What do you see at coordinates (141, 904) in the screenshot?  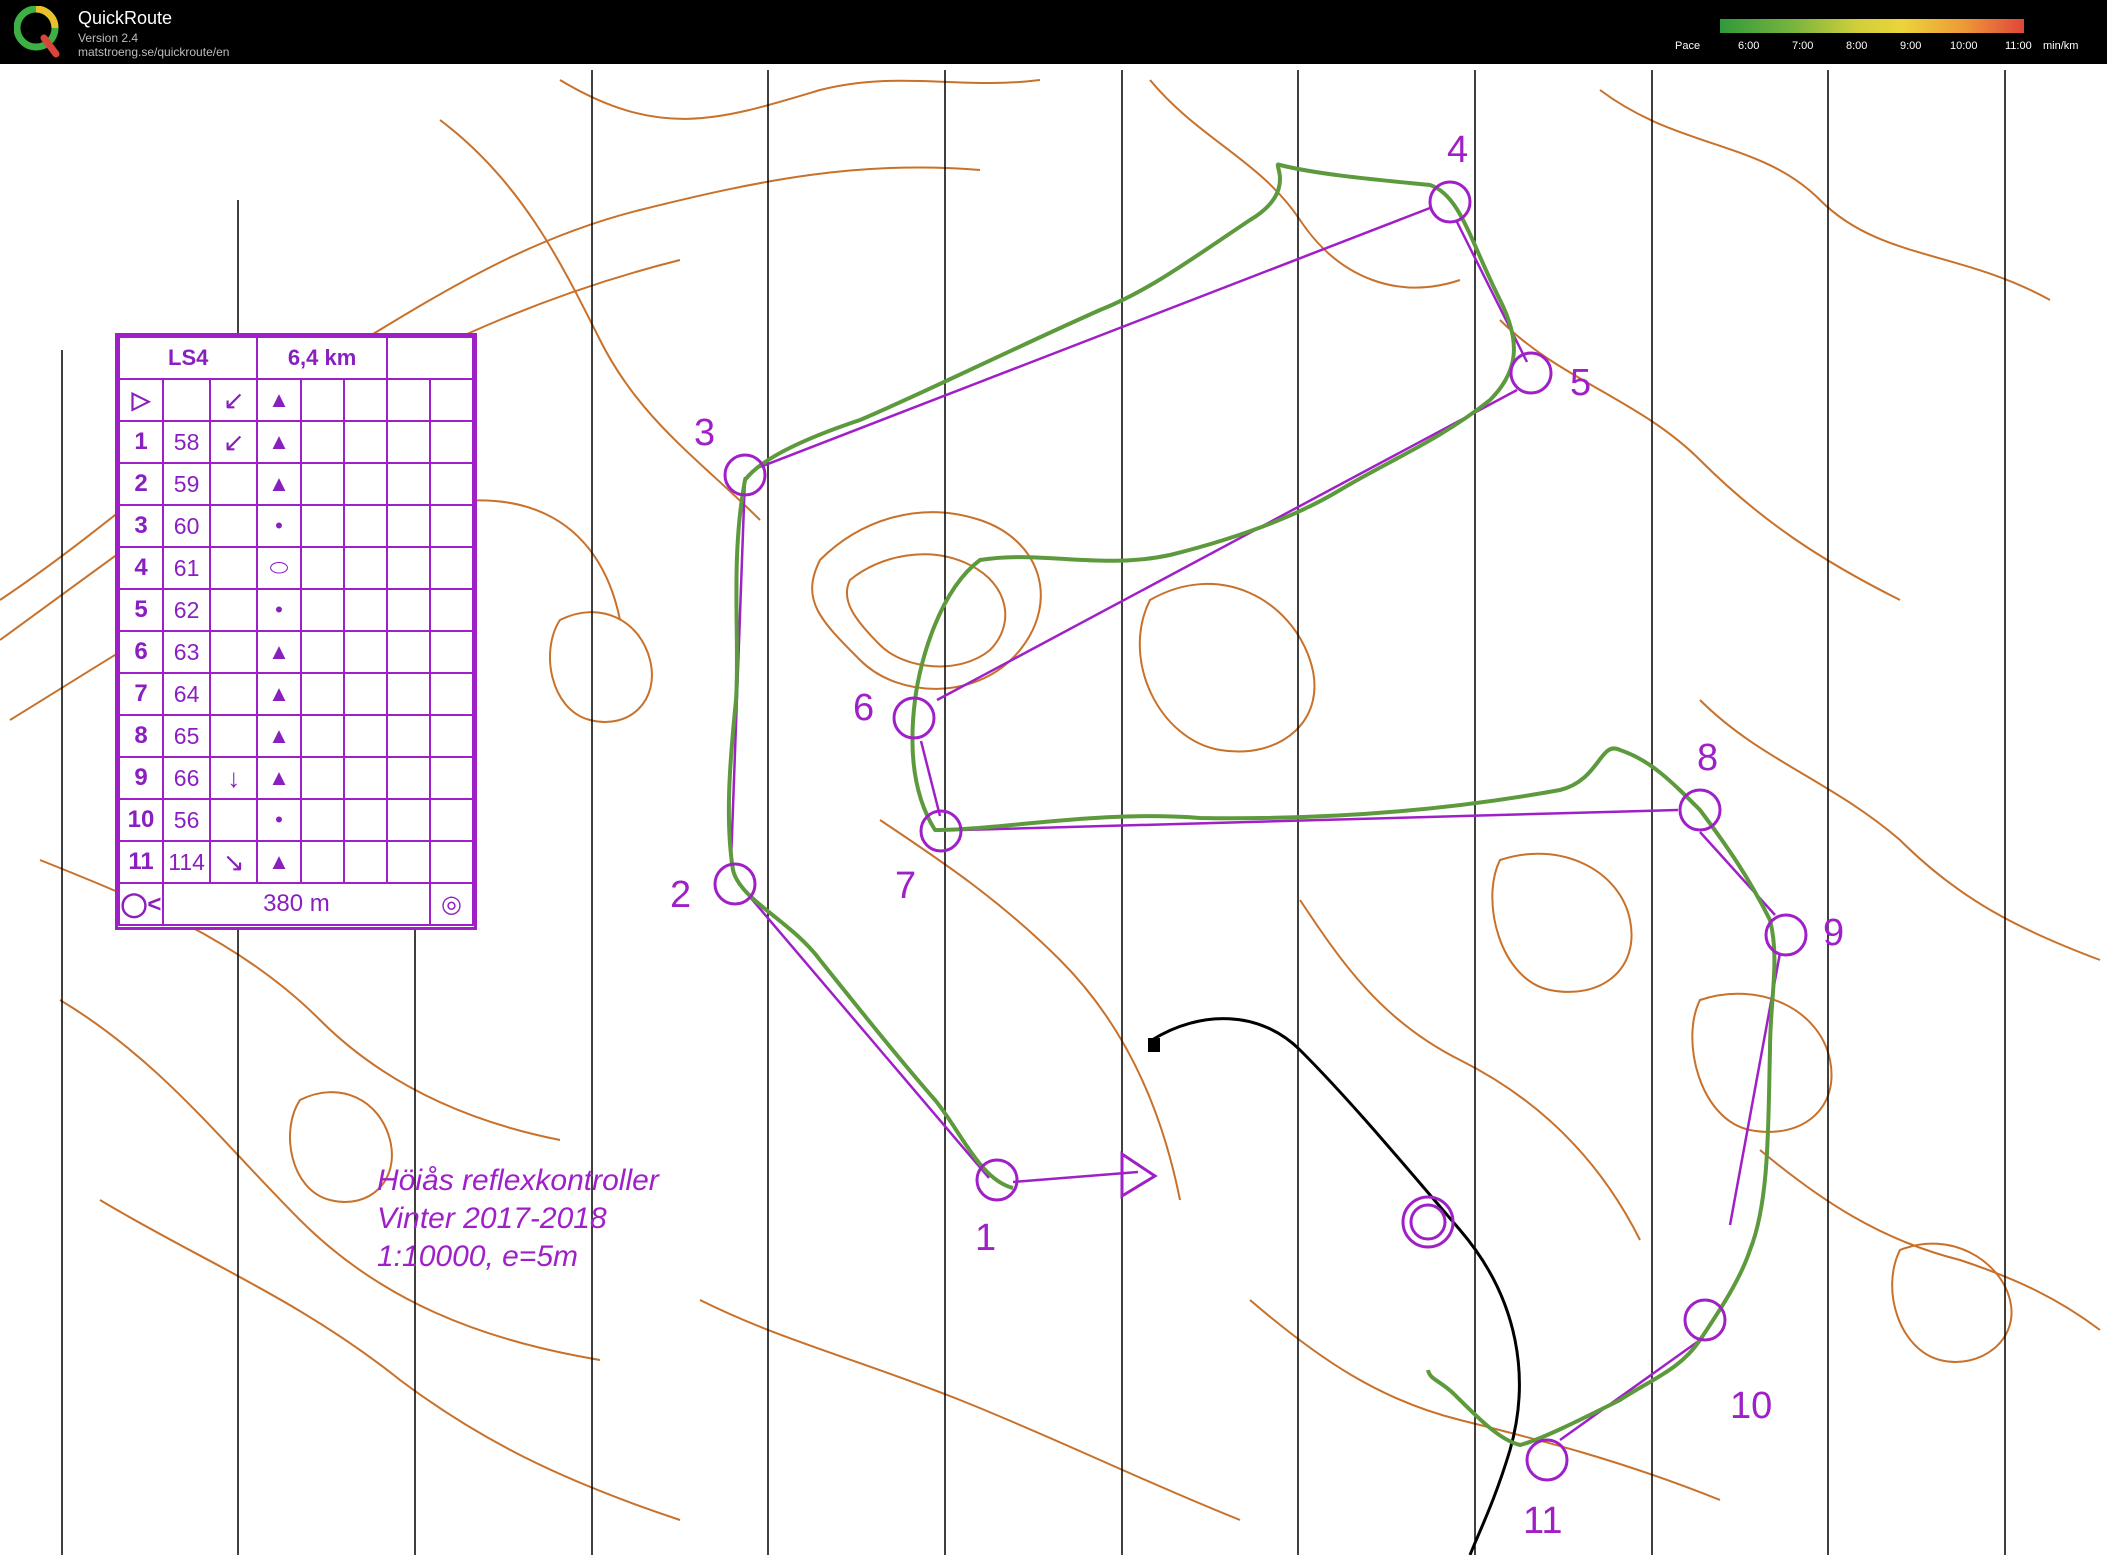 I see `finish-start-icon: ◯<` at bounding box center [141, 904].